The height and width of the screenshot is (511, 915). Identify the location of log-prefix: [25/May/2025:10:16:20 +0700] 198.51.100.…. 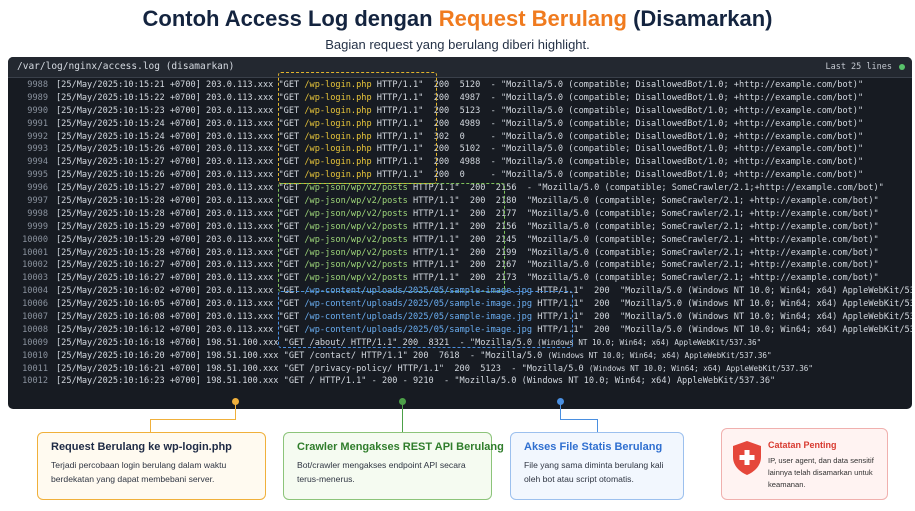
(302, 355).